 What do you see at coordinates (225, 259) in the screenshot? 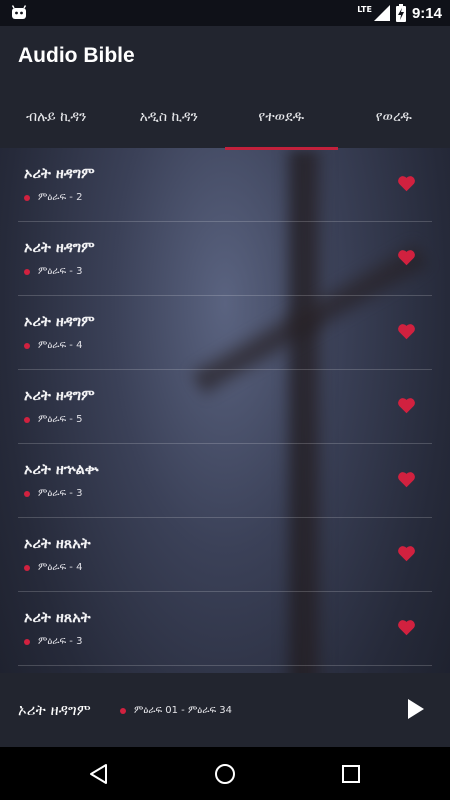
I see `list-item: ኦሪት ዘዳግም ምዕራፍ - 3` at bounding box center [225, 259].